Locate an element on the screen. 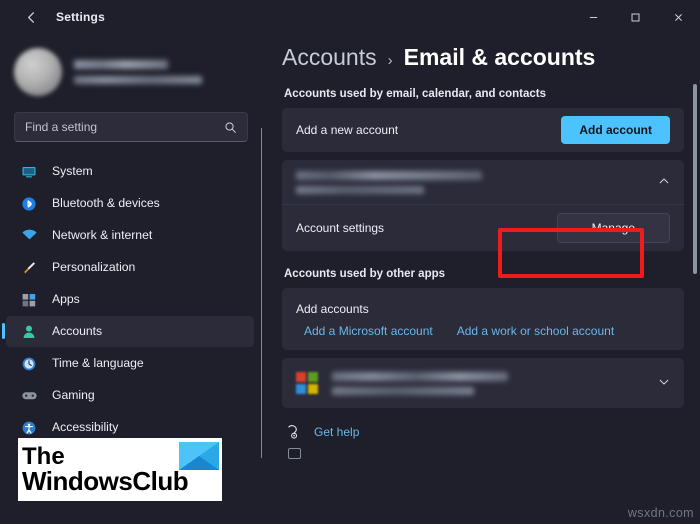  get-help-link: Get help is located at coordinates (336, 432).